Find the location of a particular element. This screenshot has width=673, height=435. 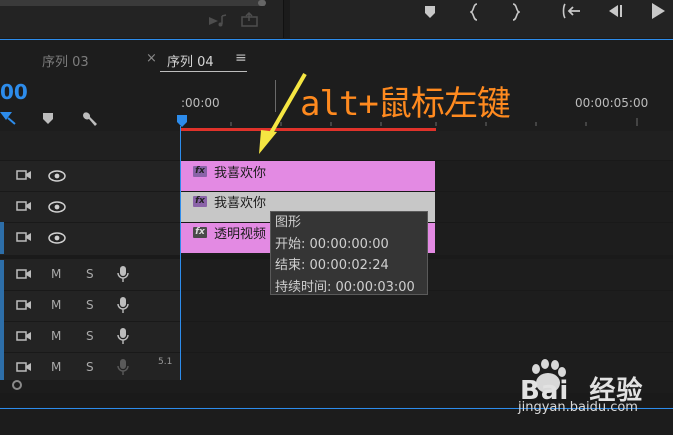

program-panel-controls is located at coordinates (481, 19).